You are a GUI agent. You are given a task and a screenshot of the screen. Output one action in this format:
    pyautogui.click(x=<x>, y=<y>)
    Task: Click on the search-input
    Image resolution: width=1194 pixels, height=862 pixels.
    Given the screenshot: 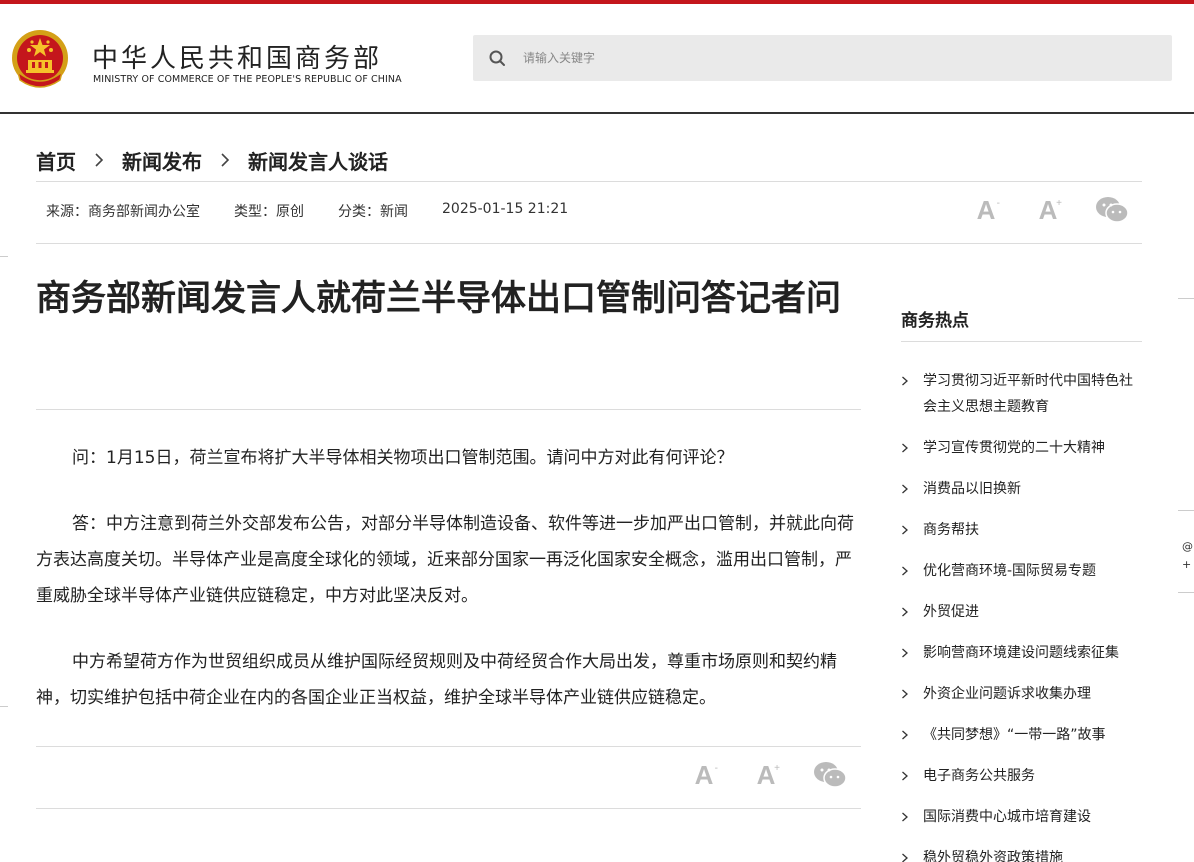 What is the action you would take?
    pyautogui.click(x=833, y=58)
    